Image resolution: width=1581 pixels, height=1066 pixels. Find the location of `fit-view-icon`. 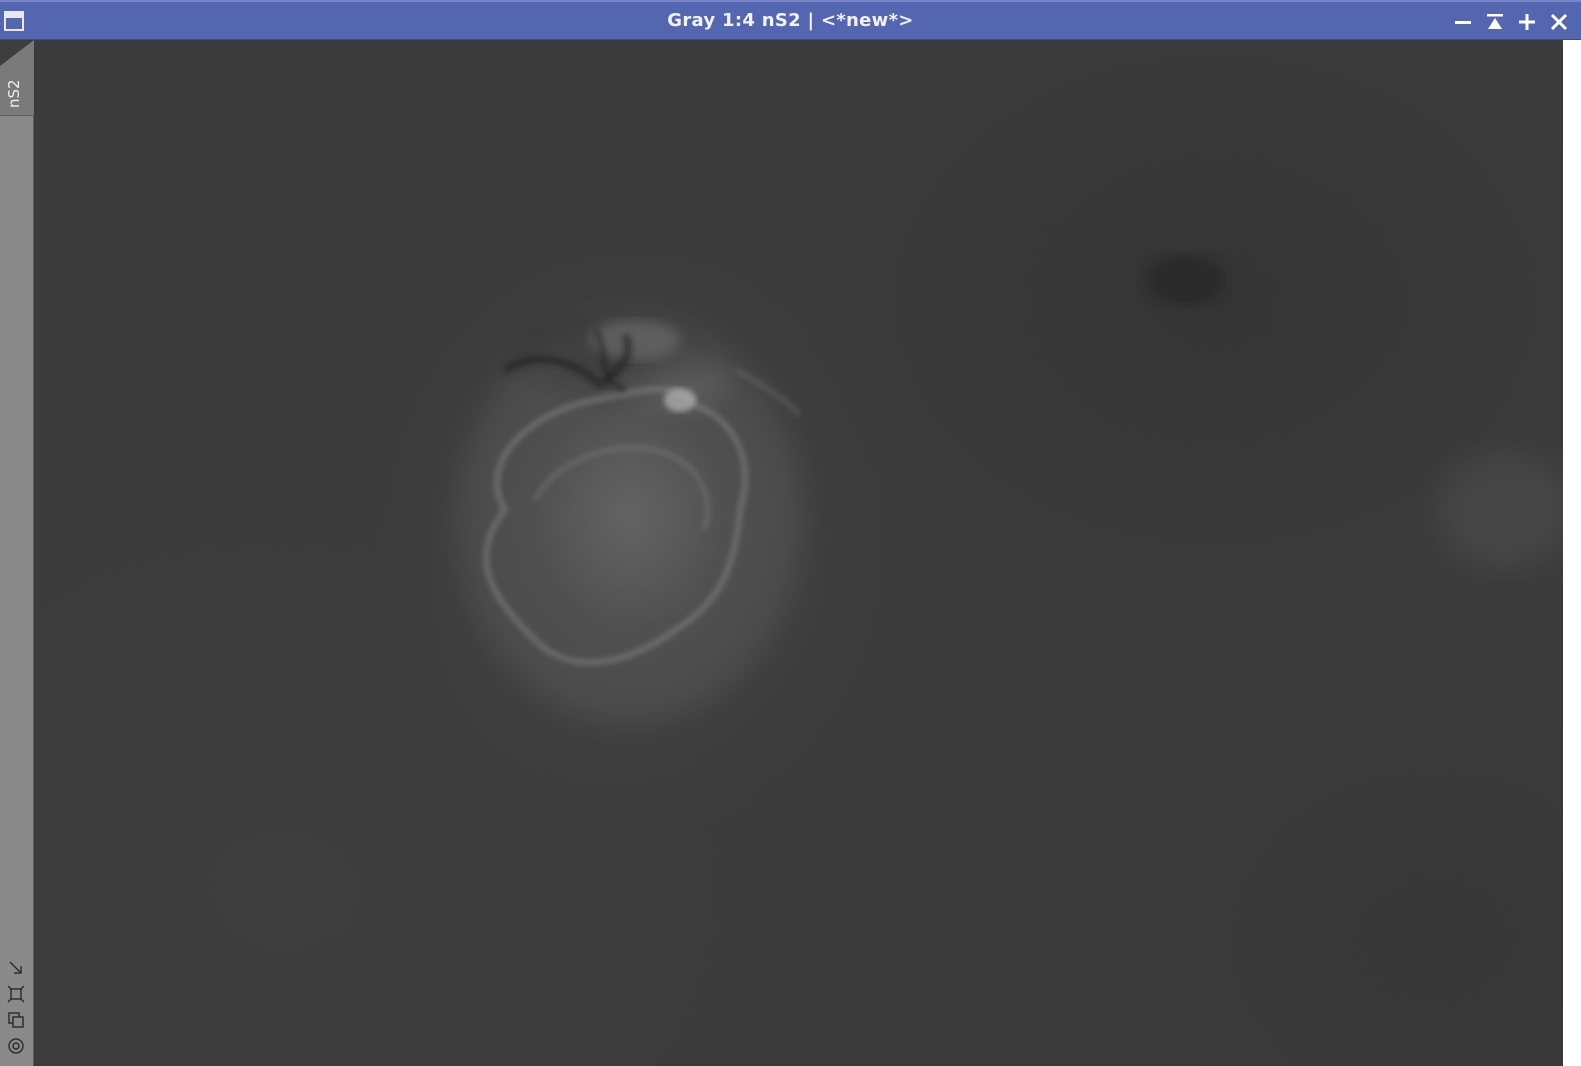

fit-view-icon is located at coordinates (16, 994).